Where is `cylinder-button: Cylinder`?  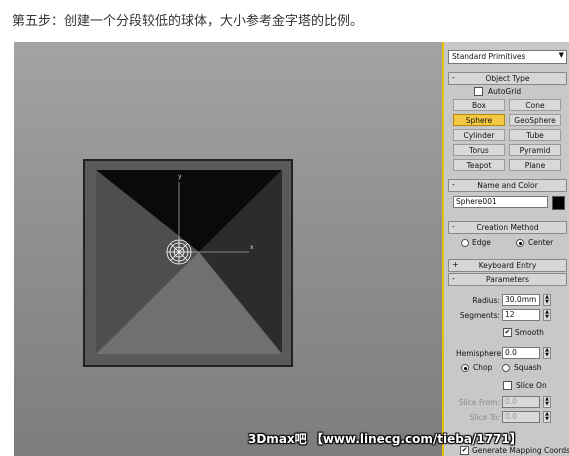 cylinder-button: Cylinder is located at coordinates (479, 135).